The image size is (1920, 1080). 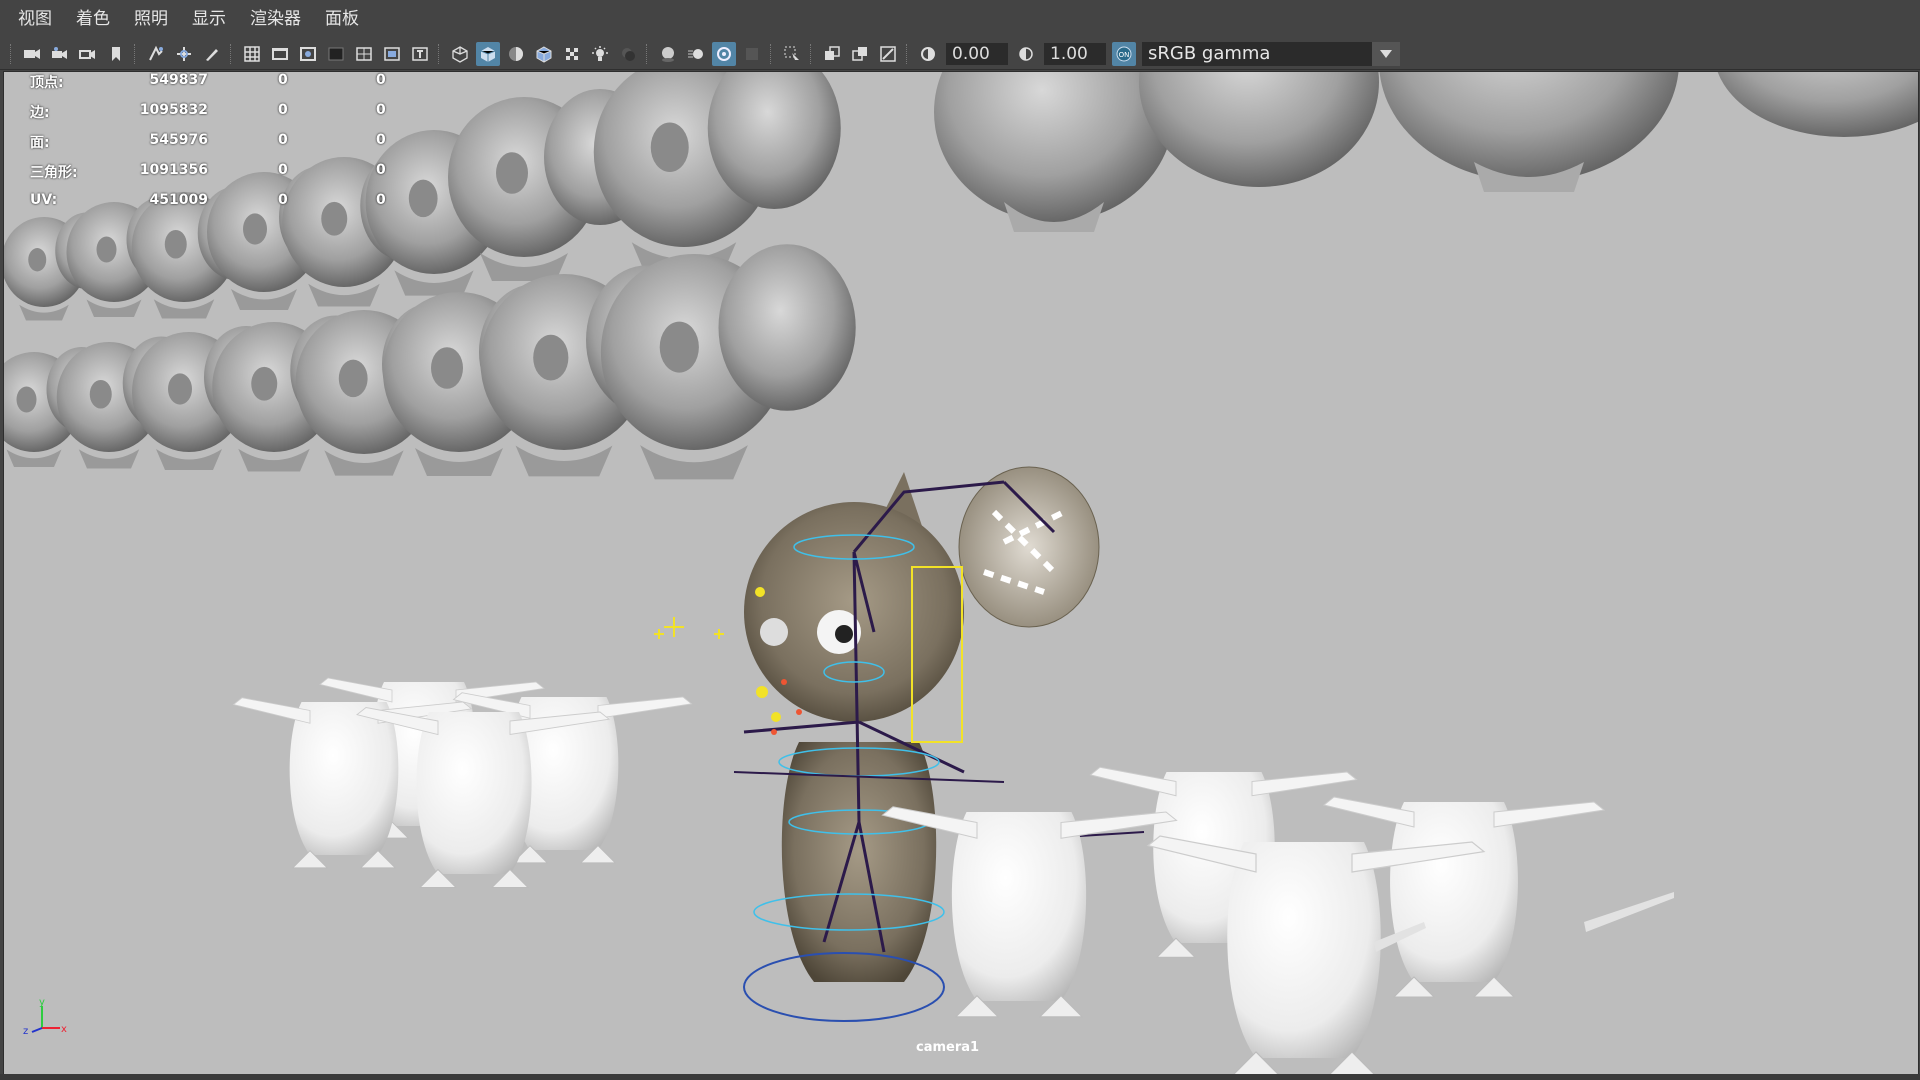 What do you see at coordinates (977, 53) in the screenshot?
I see `exposure-field: 0.00` at bounding box center [977, 53].